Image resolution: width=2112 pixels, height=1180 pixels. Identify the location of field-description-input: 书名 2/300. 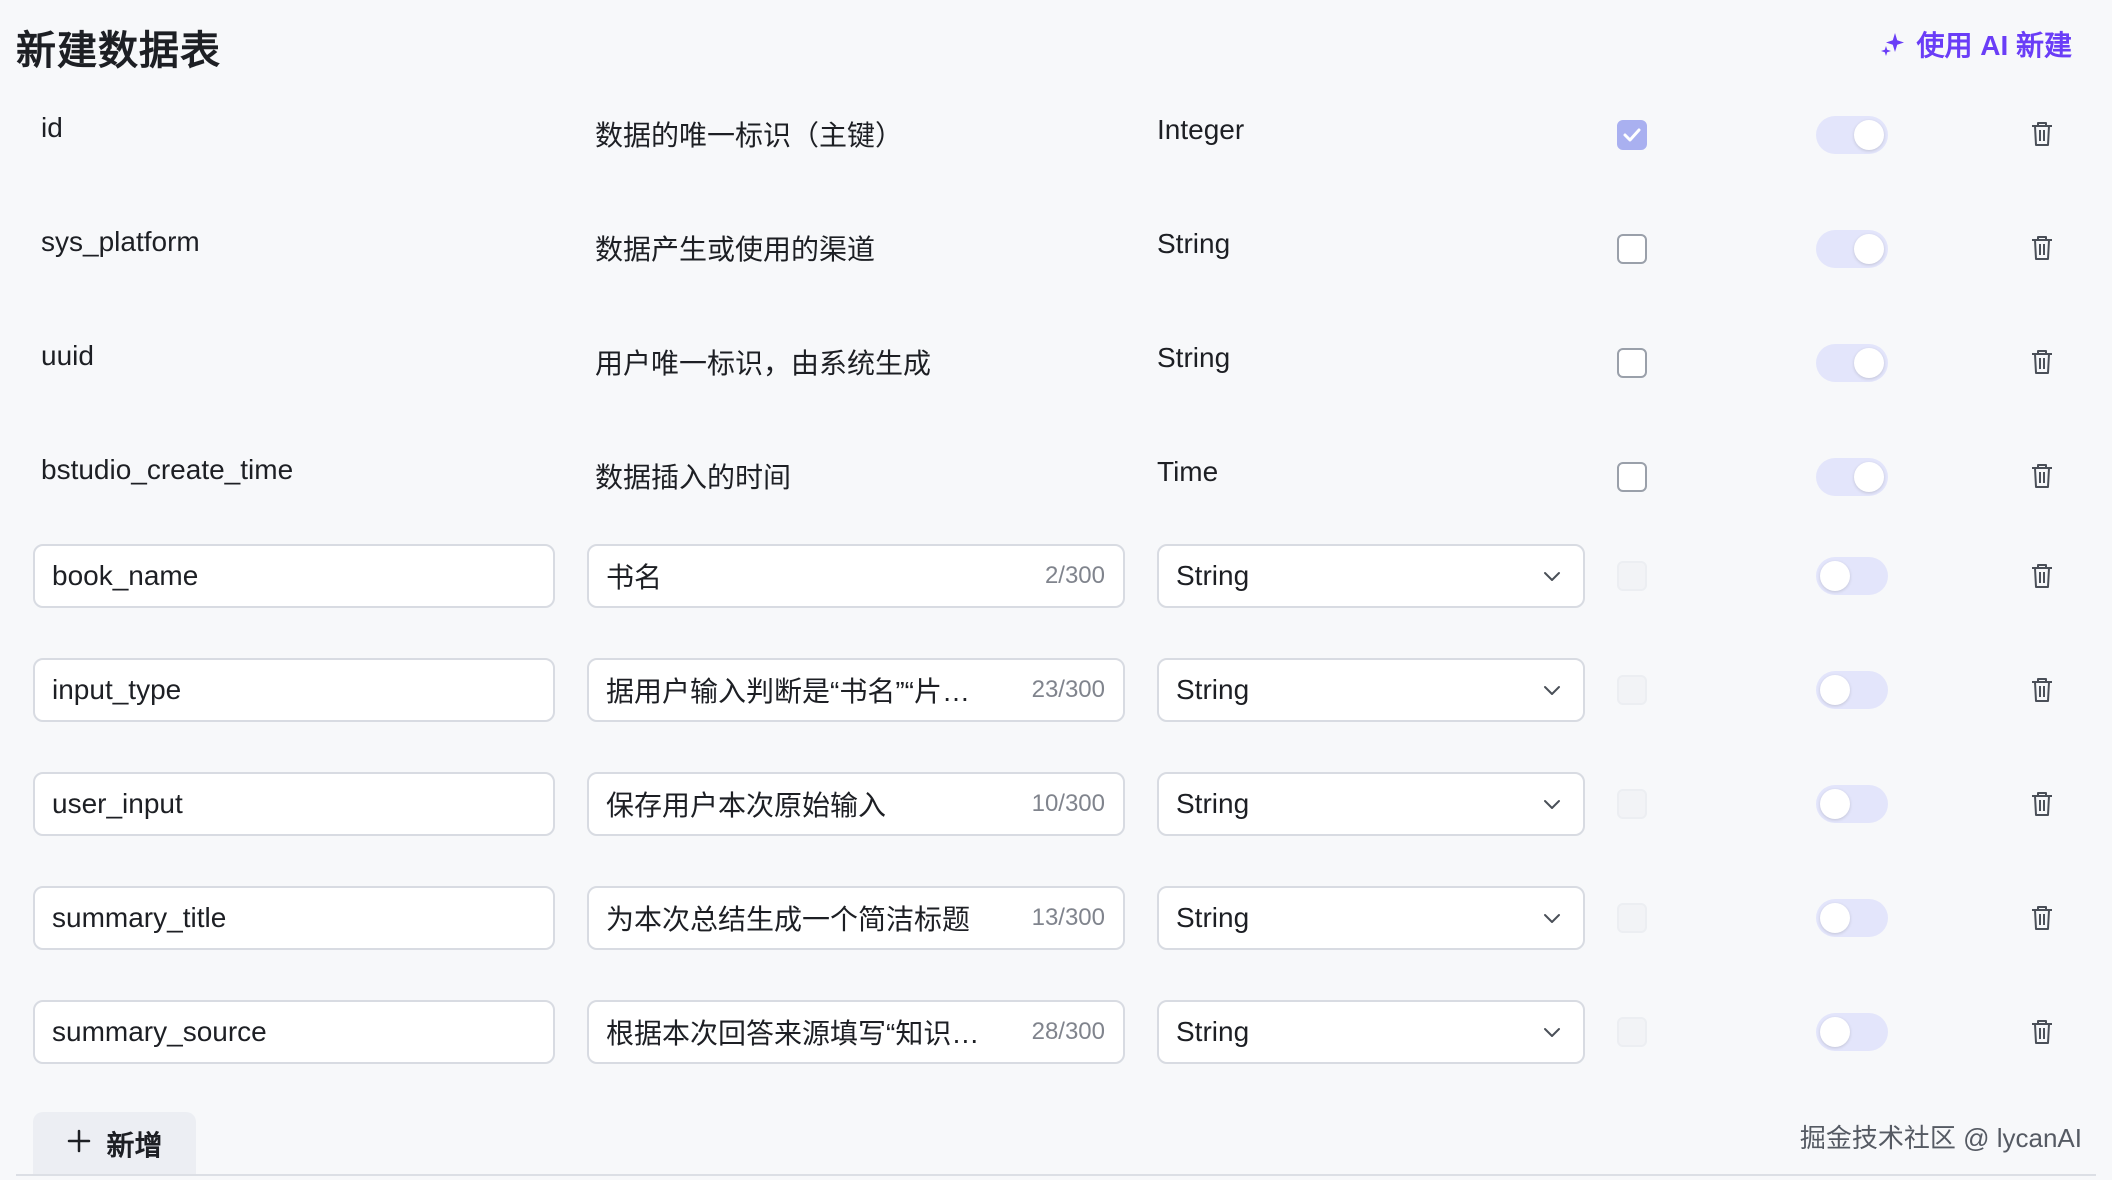
(856, 576).